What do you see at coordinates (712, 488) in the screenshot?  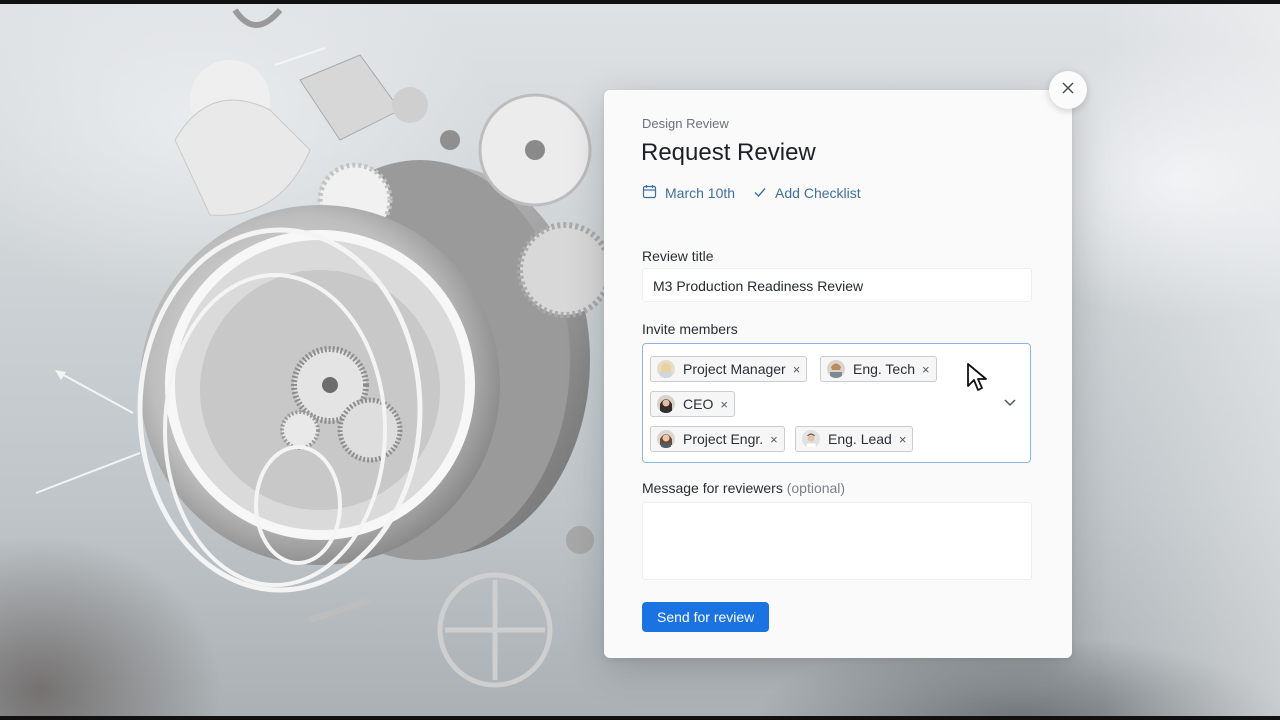 I see `message-label-text: Message for reviewers` at bounding box center [712, 488].